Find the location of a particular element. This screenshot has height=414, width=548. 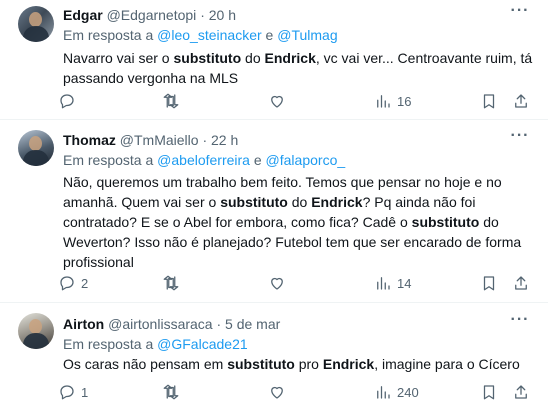

reply-button: 1 is located at coordinates (73, 392).